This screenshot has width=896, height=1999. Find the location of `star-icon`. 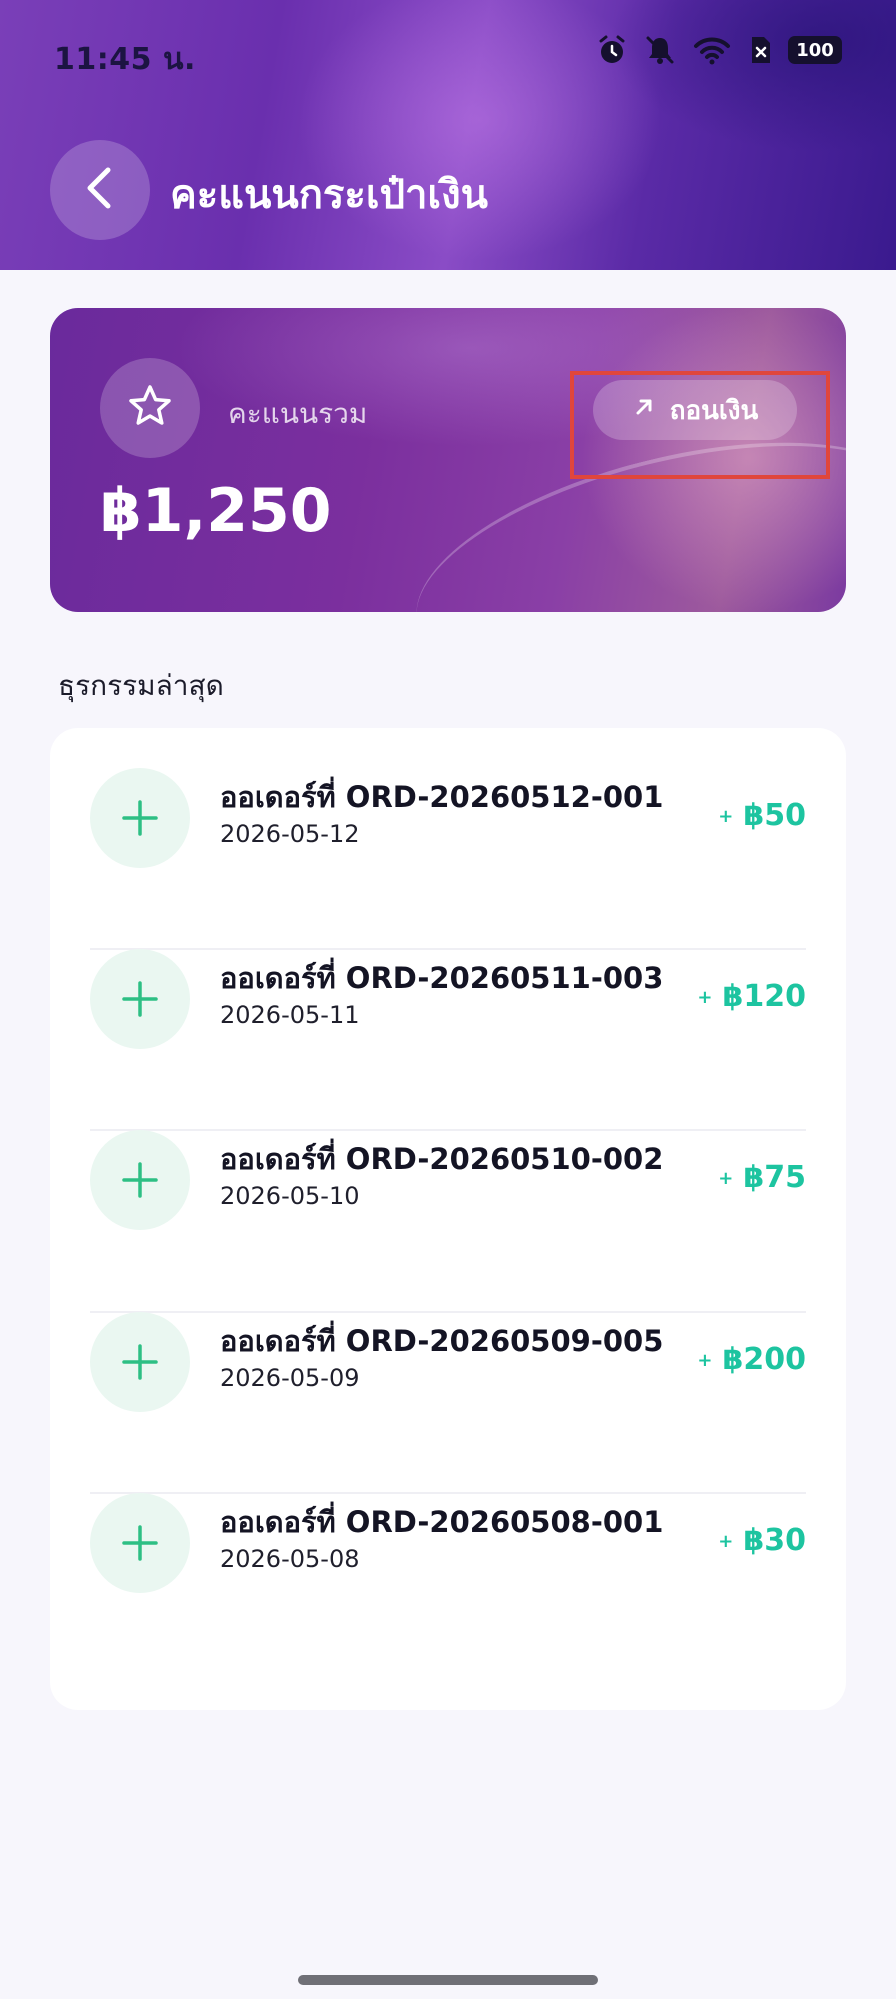

star-icon is located at coordinates (150, 408).